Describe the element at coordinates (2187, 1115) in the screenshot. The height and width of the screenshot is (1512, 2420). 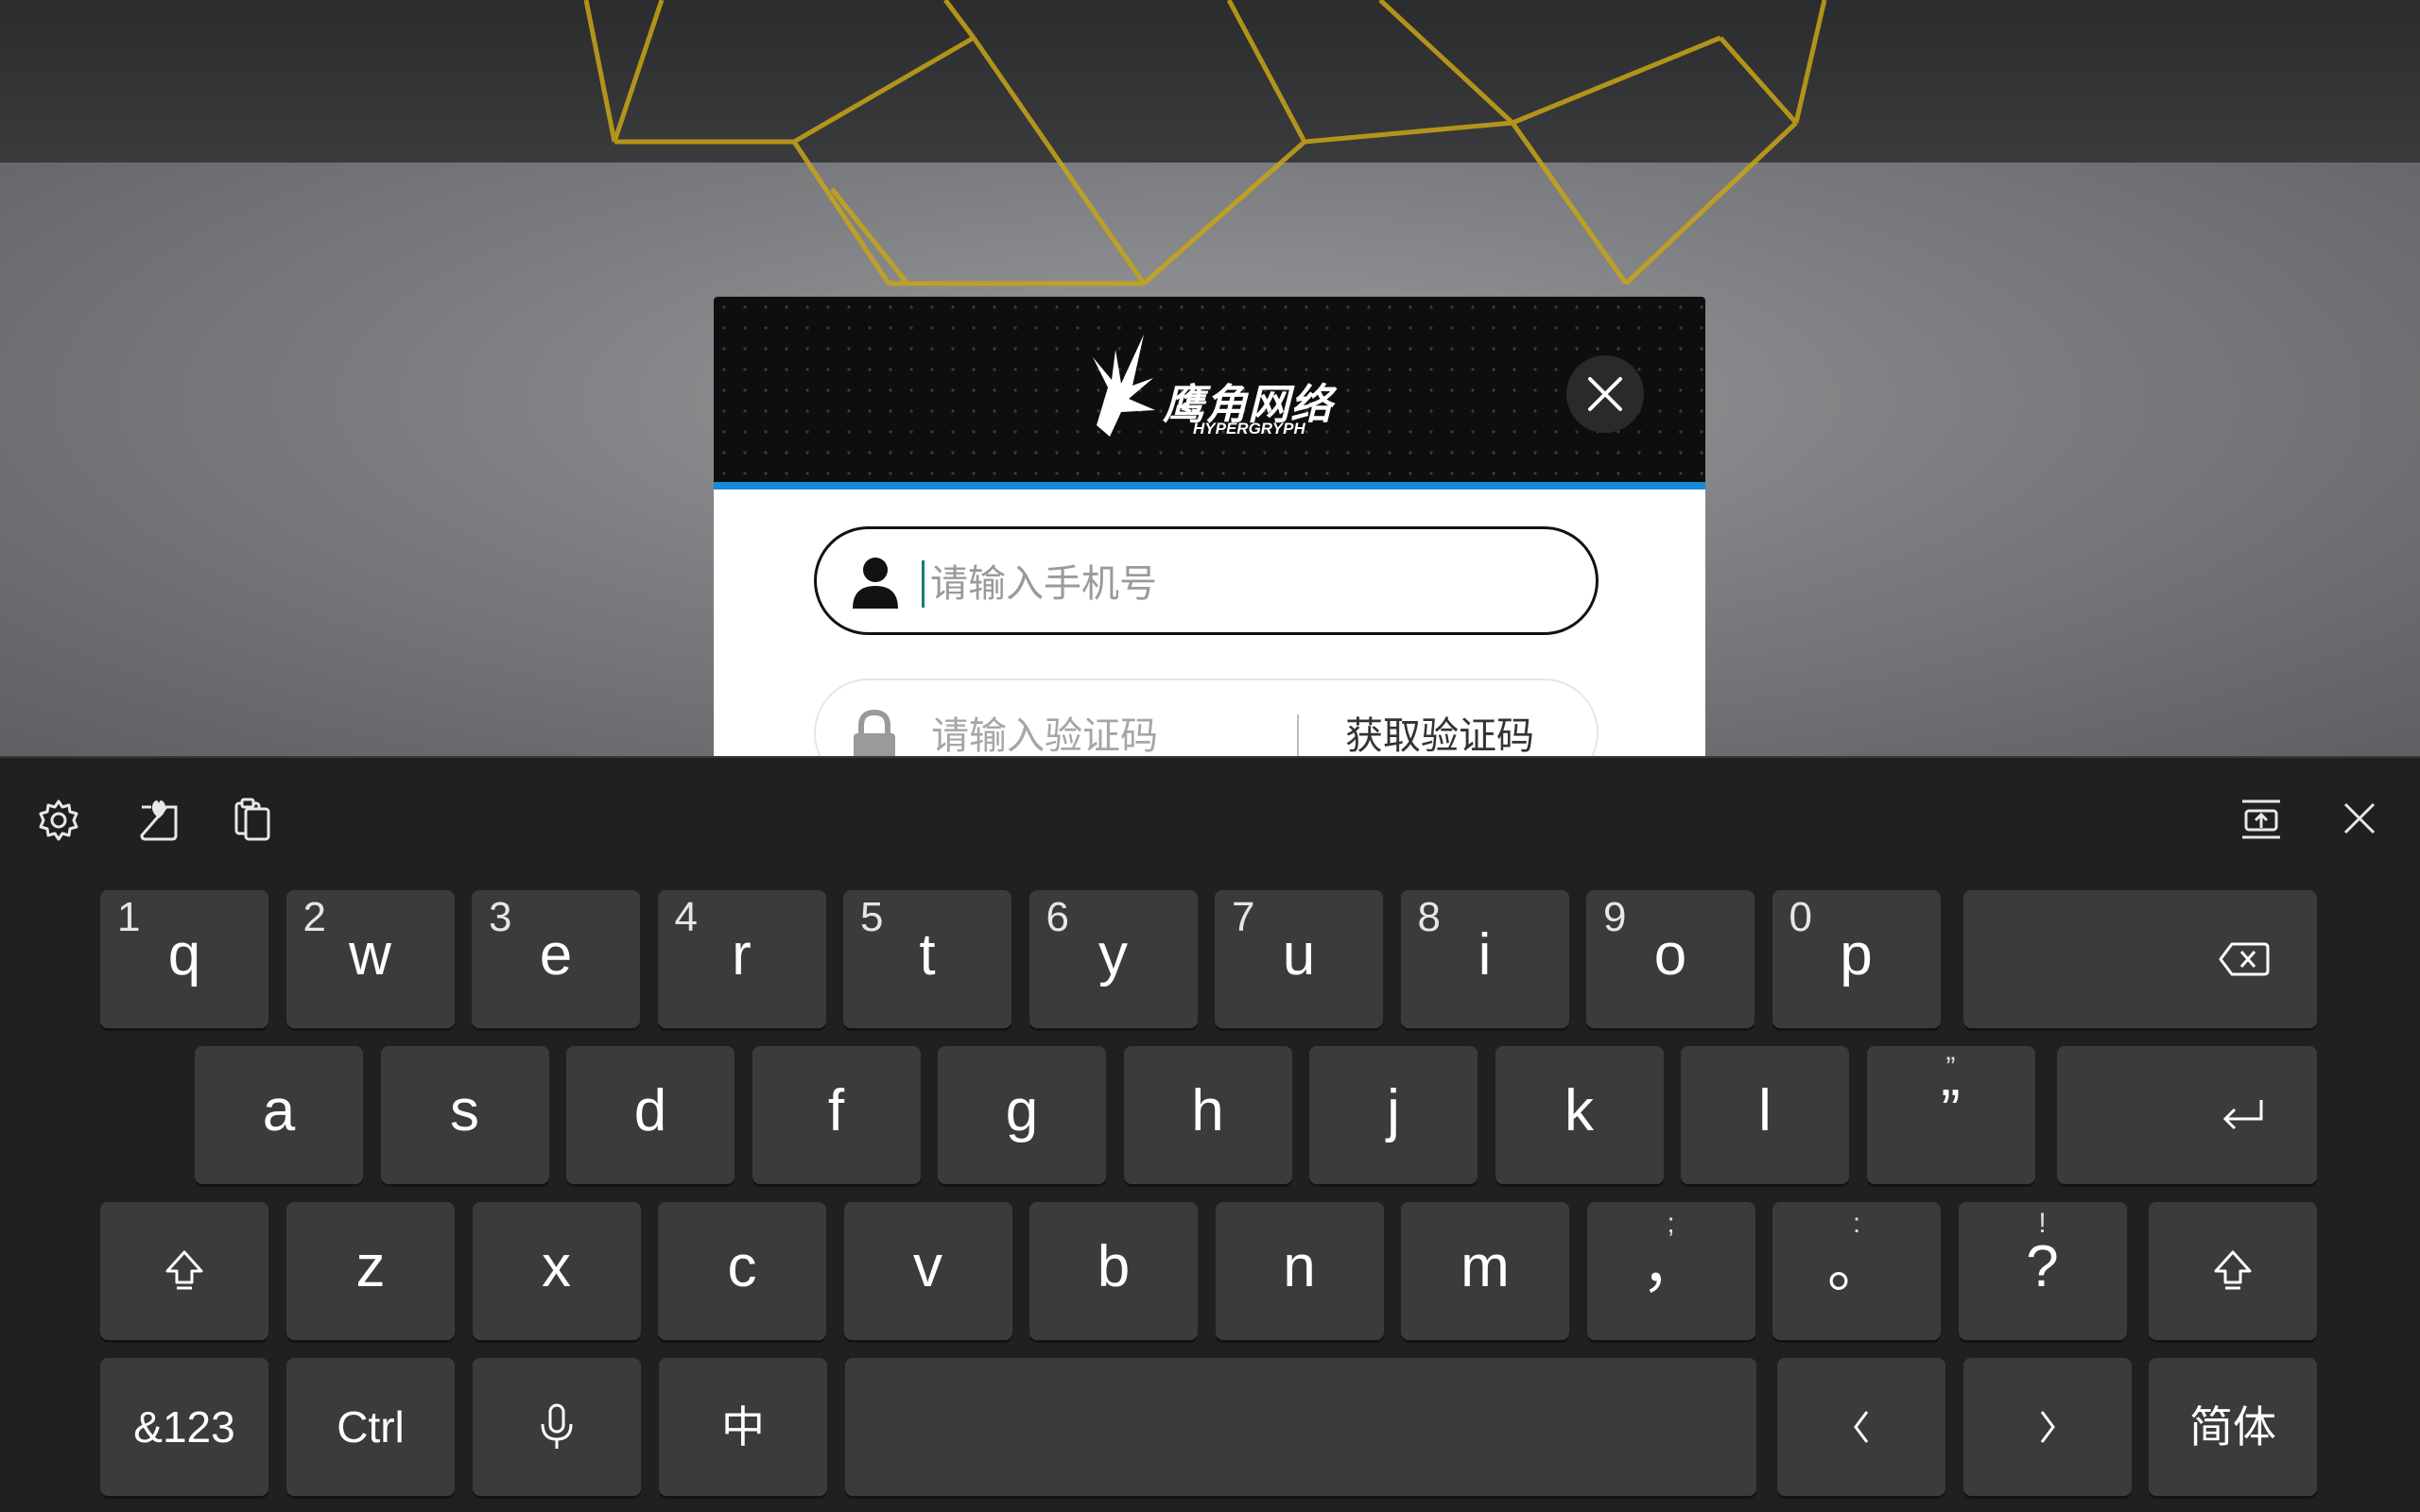
I see `enter-key` at that location.